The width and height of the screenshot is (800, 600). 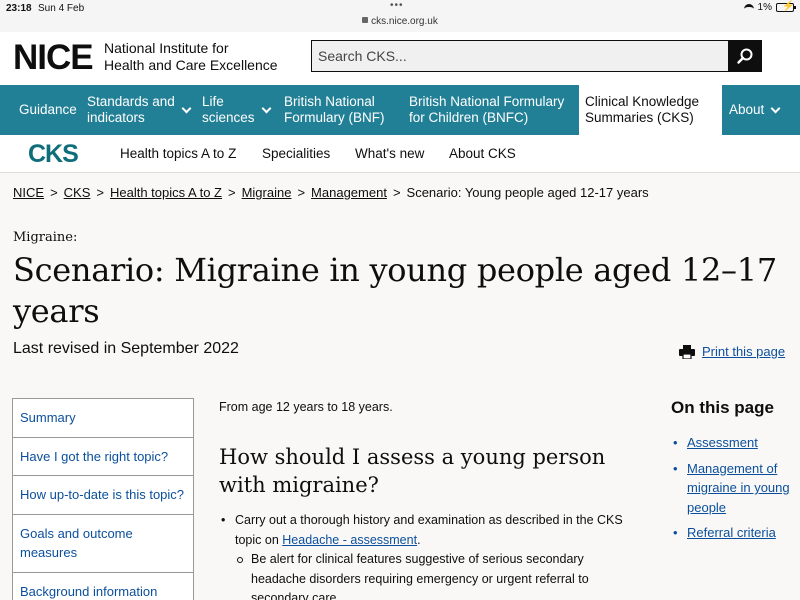 I want to click on nav-standards-line1: Standards and, so click(x=131, y=101).